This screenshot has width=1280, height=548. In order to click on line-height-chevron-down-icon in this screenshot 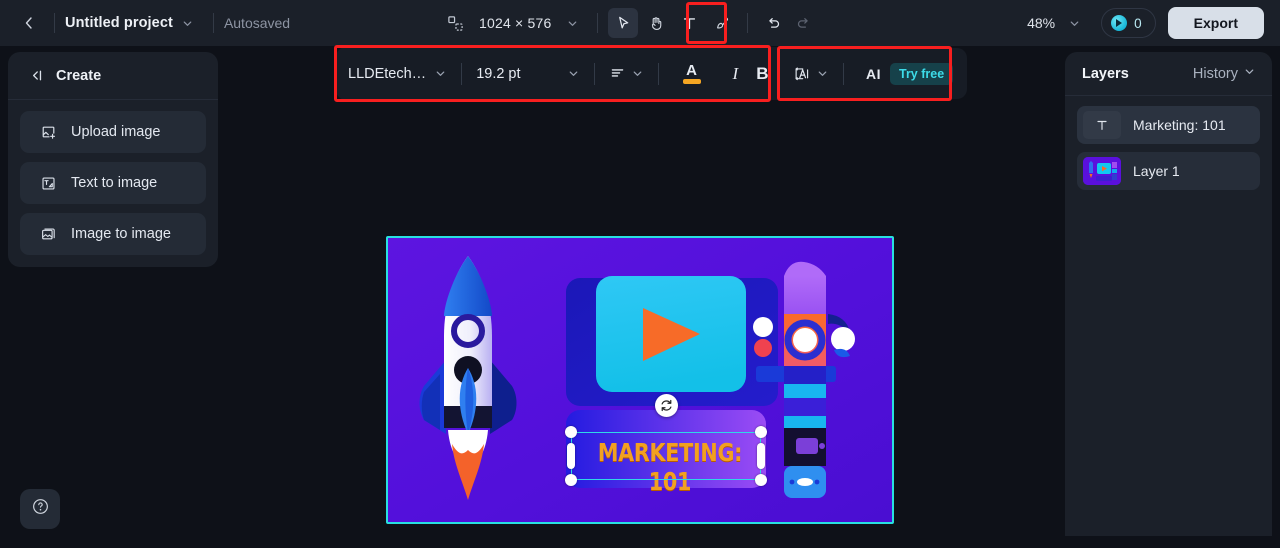, I will do `click(822, 73)`.